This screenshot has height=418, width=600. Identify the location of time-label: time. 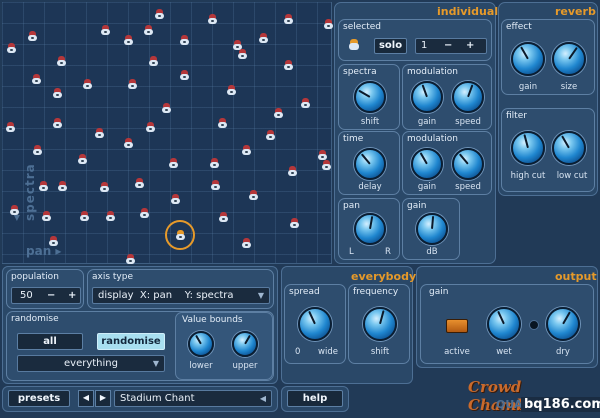
(353, 139).